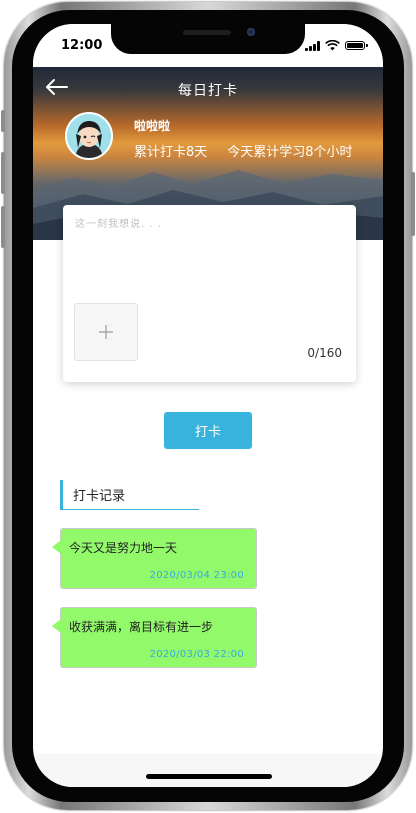 The height and width of the screenshot is (813, 416). I want to click on char-counter: 0/160, so click(324, 353).